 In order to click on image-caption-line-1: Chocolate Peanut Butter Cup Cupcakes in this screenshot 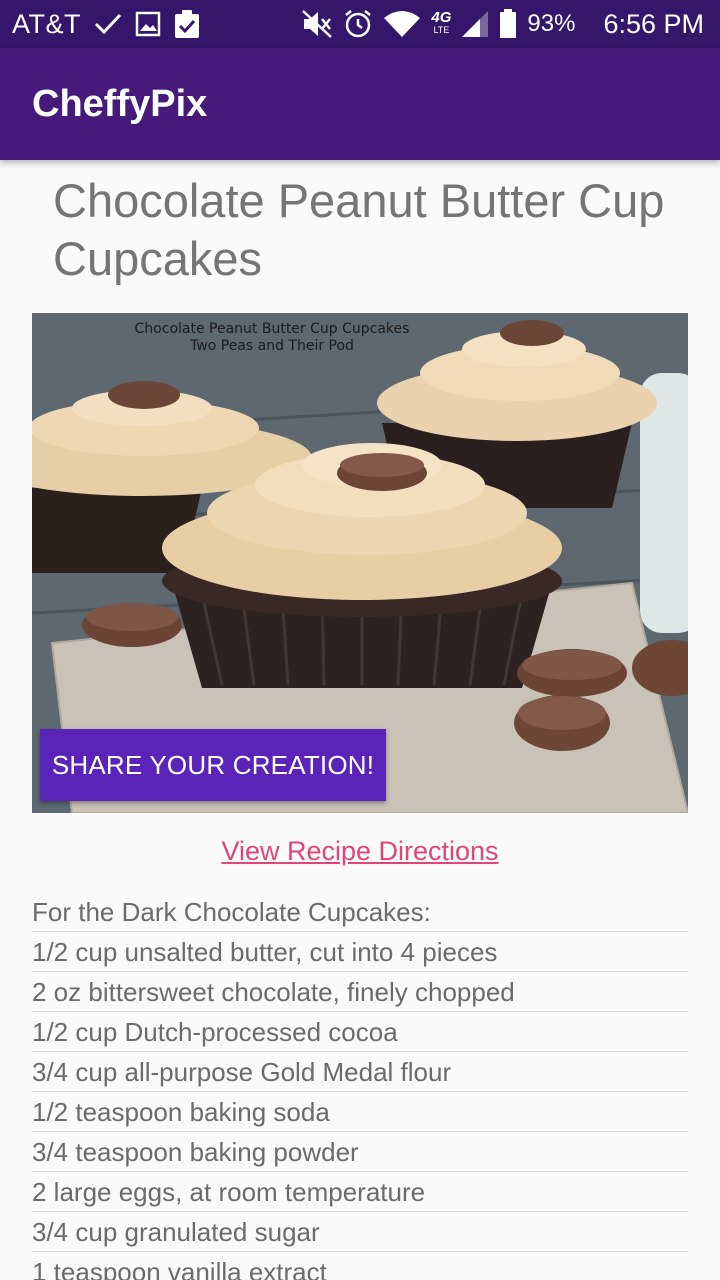, I will do `click(272, 329)`.